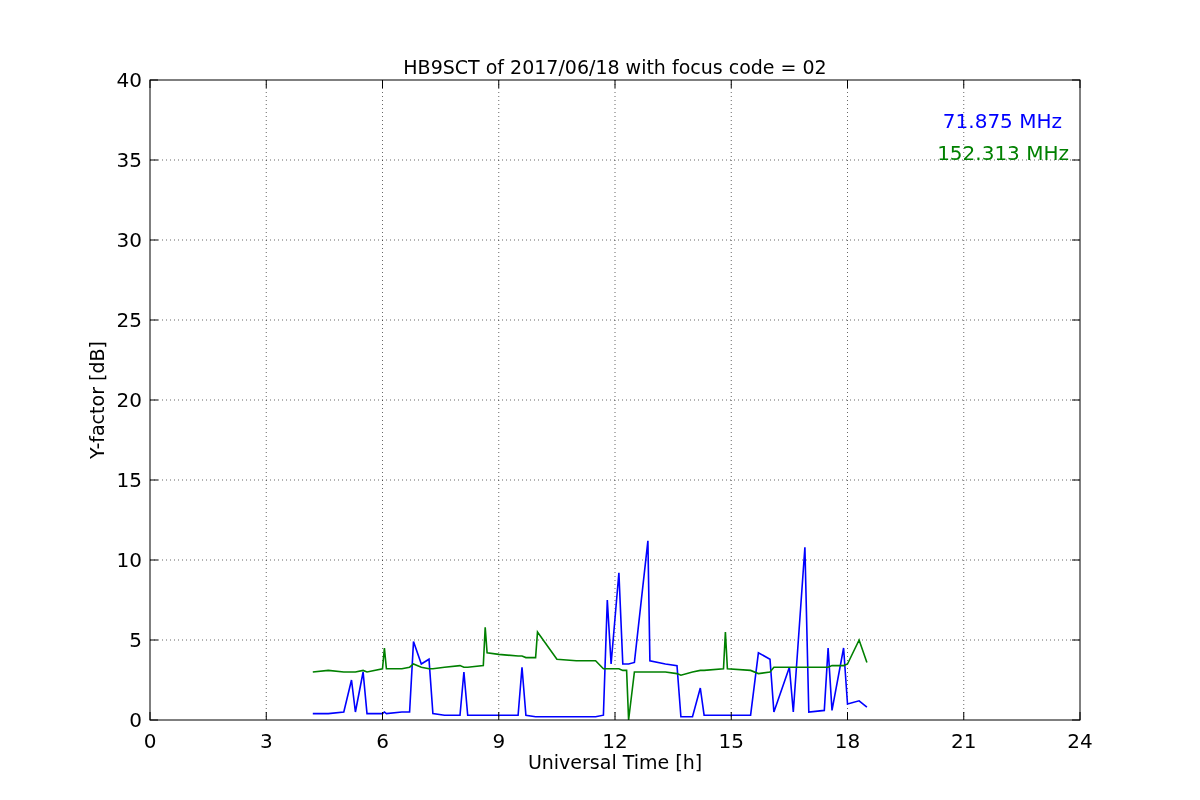 The width and height of the screenshot is (1200, 800). Describe the element at coordinates (129, 80) in the screenshot. I see `tick-label: 40` at that location.